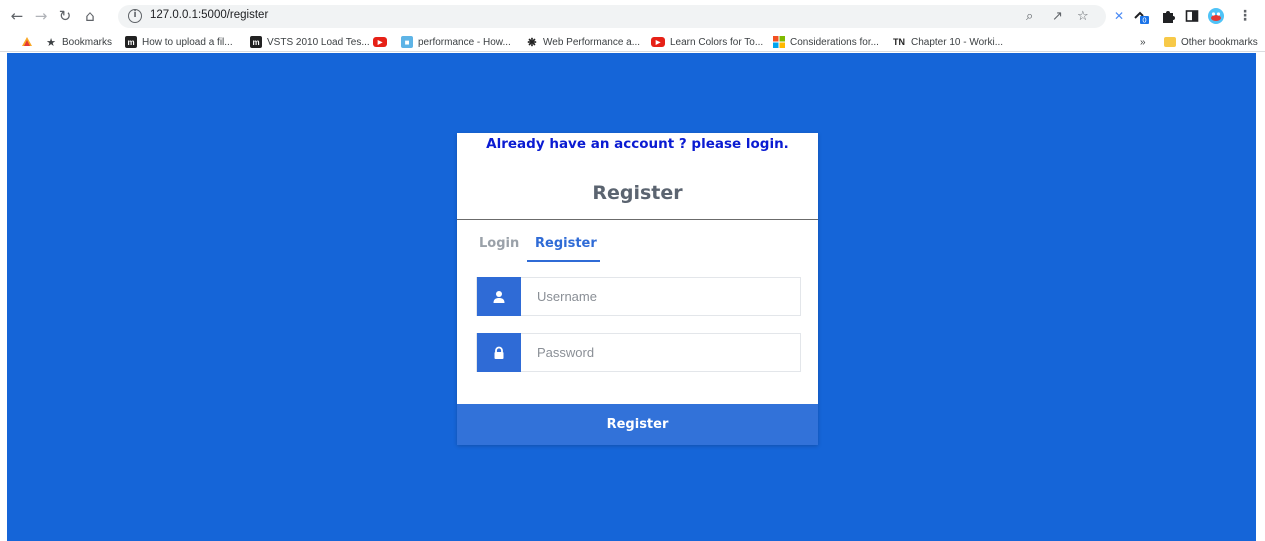  I want to click on reload-icon: ↻, so click(65, 16).